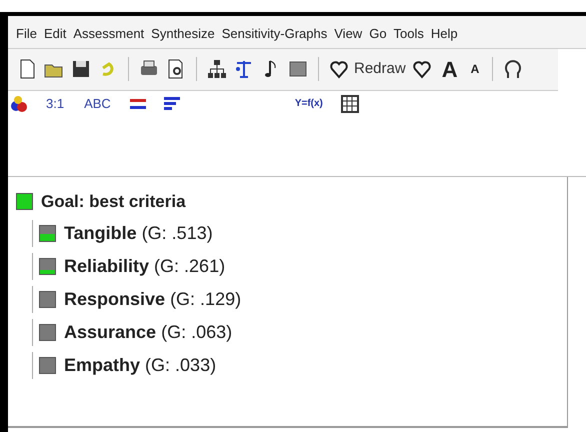  What do you see at coordinates (217, 69) in the screenshot?
I see `hierarchy-icon` at bounding box center [217, 69].